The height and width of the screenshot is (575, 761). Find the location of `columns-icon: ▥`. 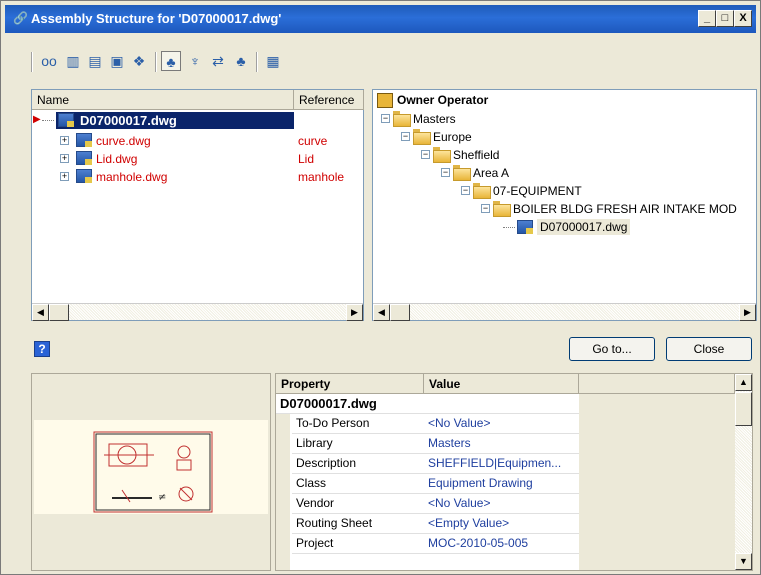

columns-icon: ▥ is located at coordinates (73, 61).